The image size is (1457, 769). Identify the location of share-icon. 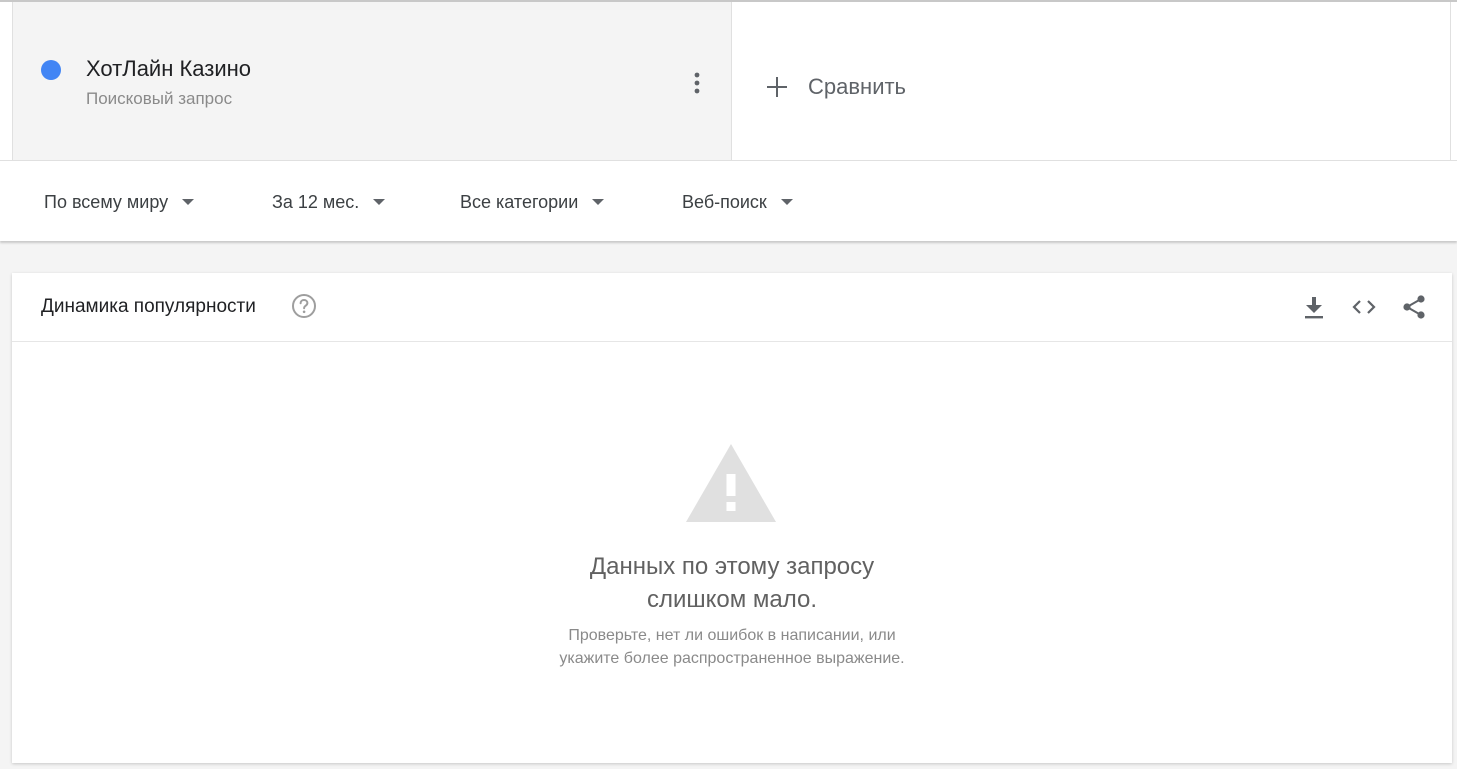
(1414, 307).